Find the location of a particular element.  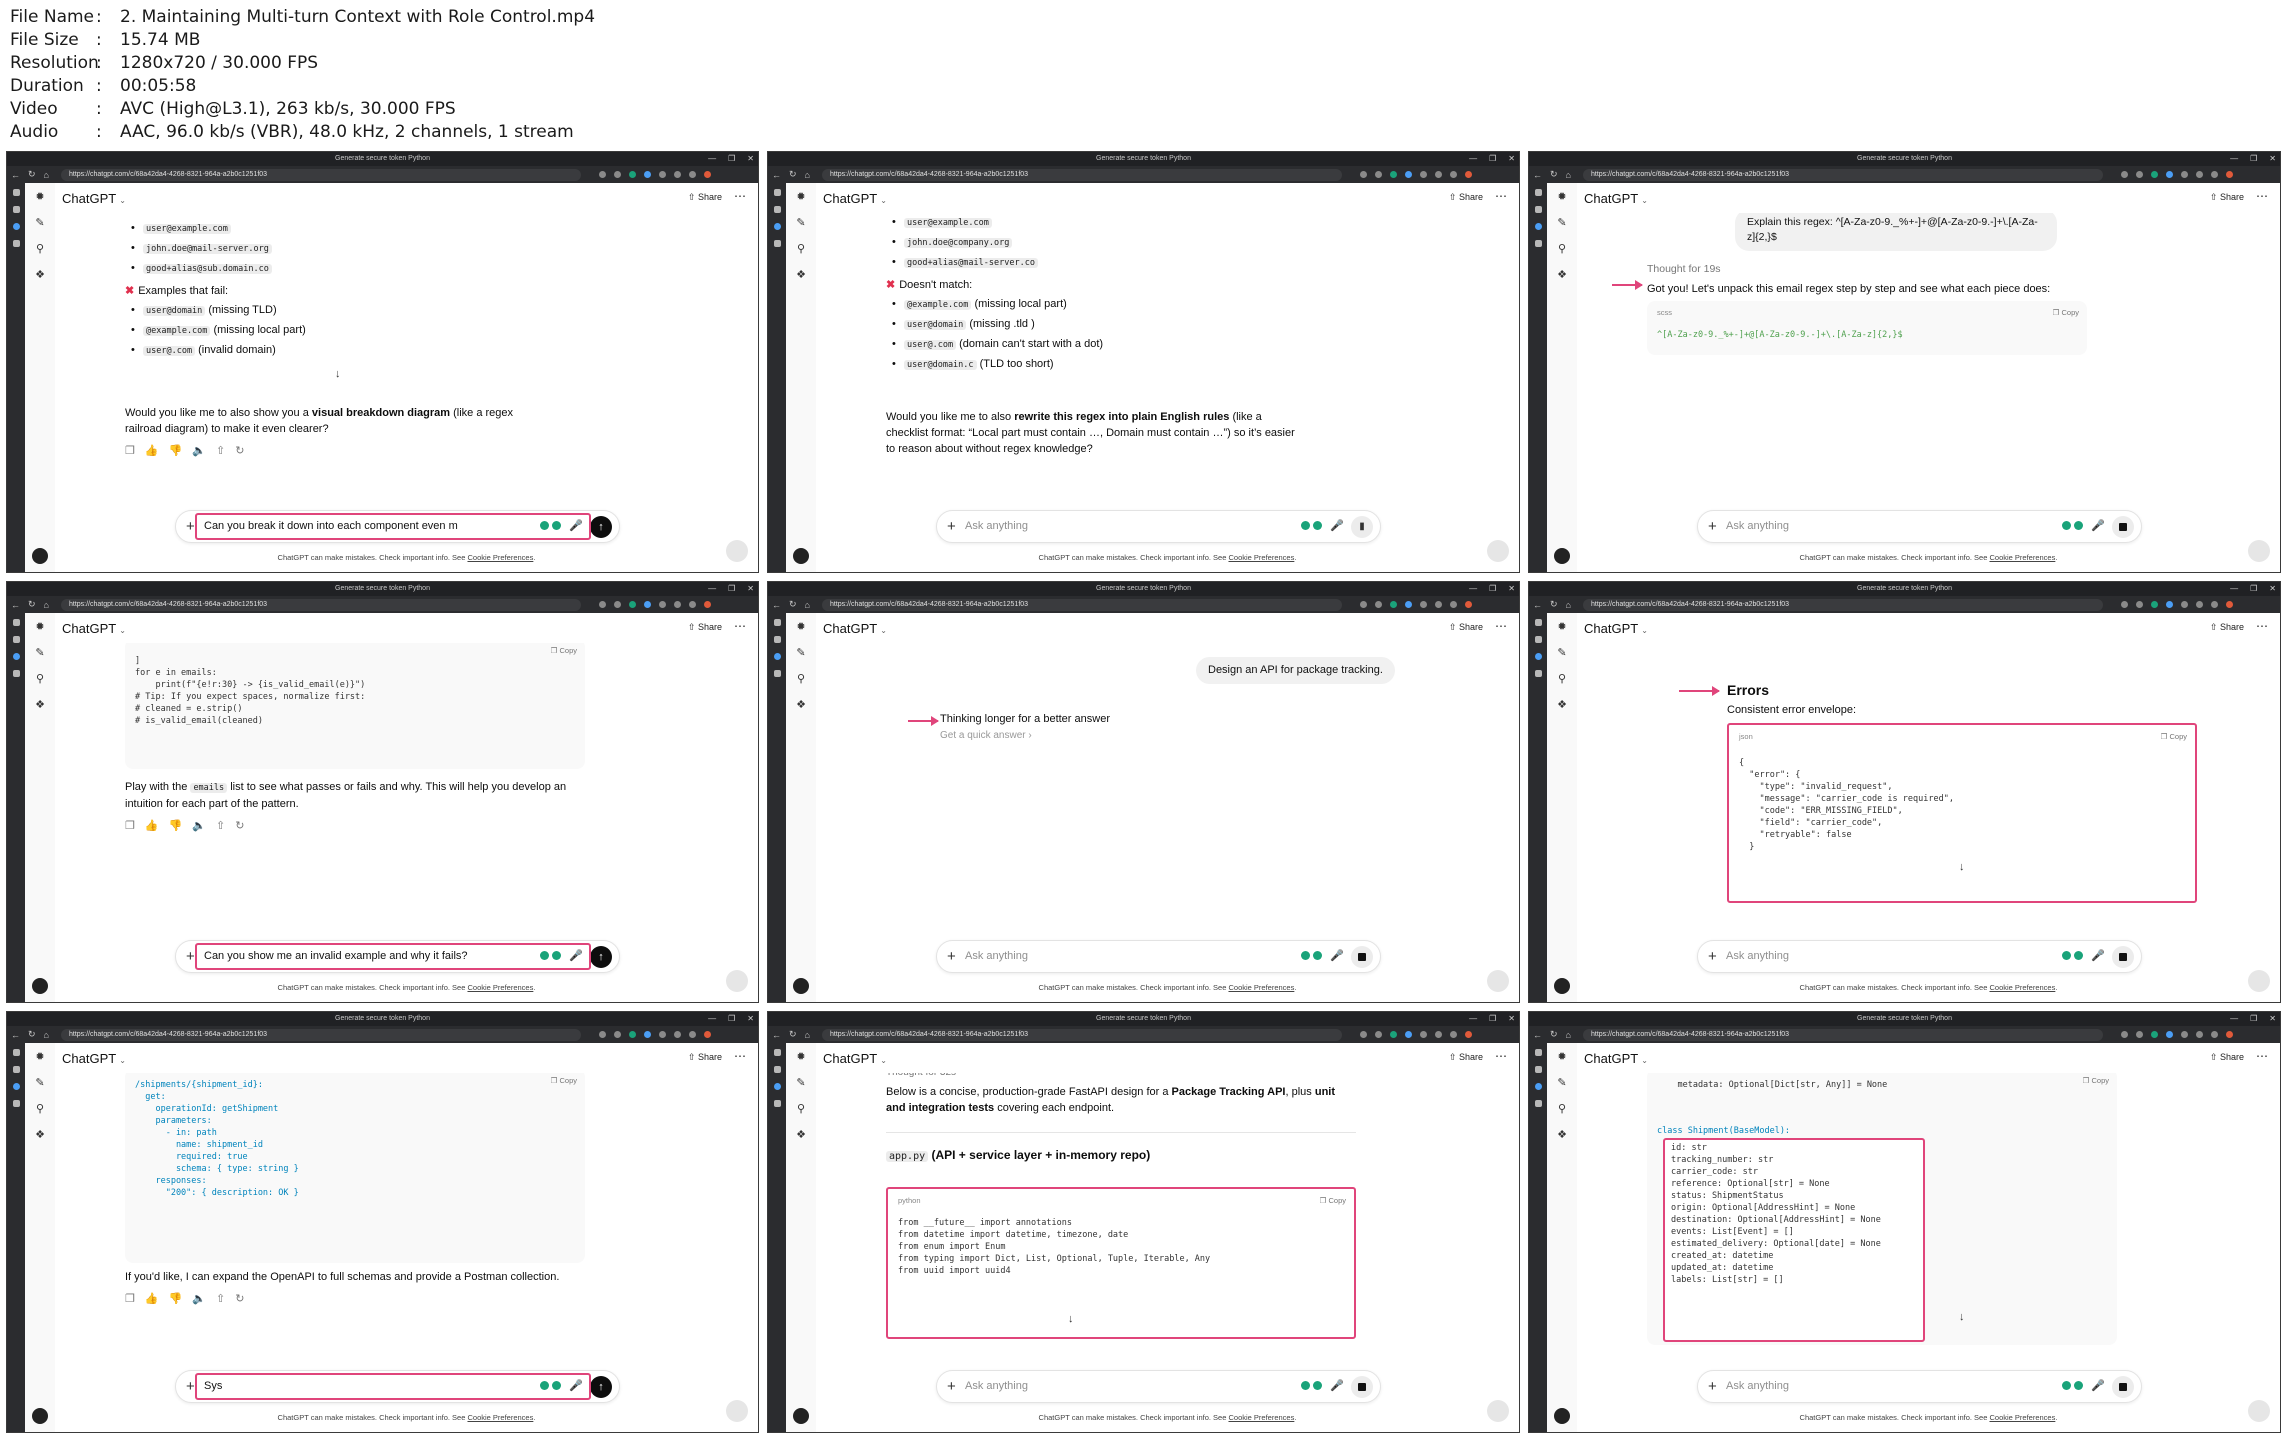

avatar is located at coordinates (801, 556).